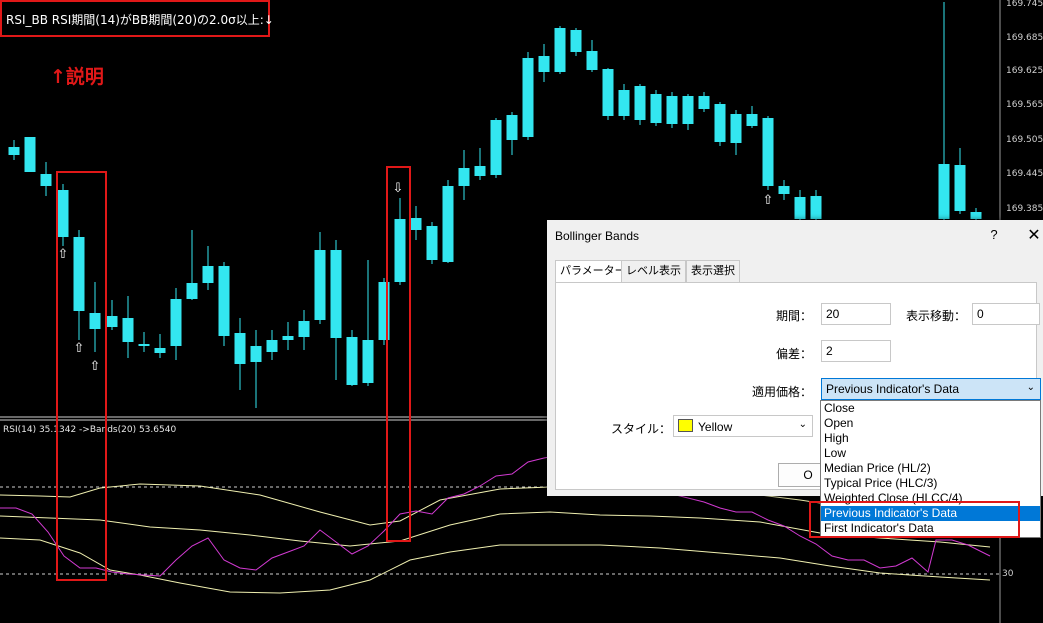 The image size is (1043, 623). Describe the element at coordinates (930, 423) in the screenshot. I see `option-open: Open` at that location.